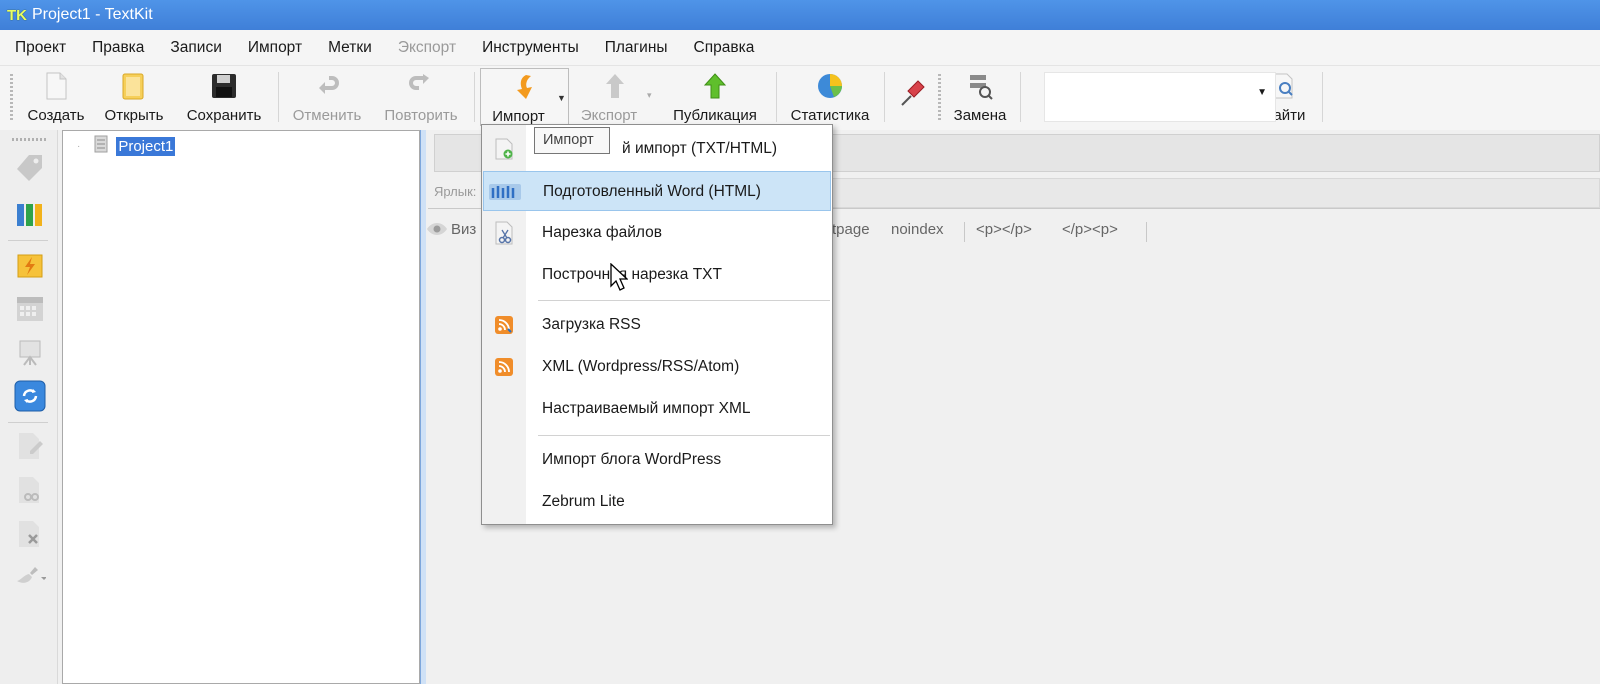 Image resolution: width=1600 pixels, height=684 pixels. Describe the element at coordinates (101, 146) in the screenshot. I see `project-node-icon` at that location.